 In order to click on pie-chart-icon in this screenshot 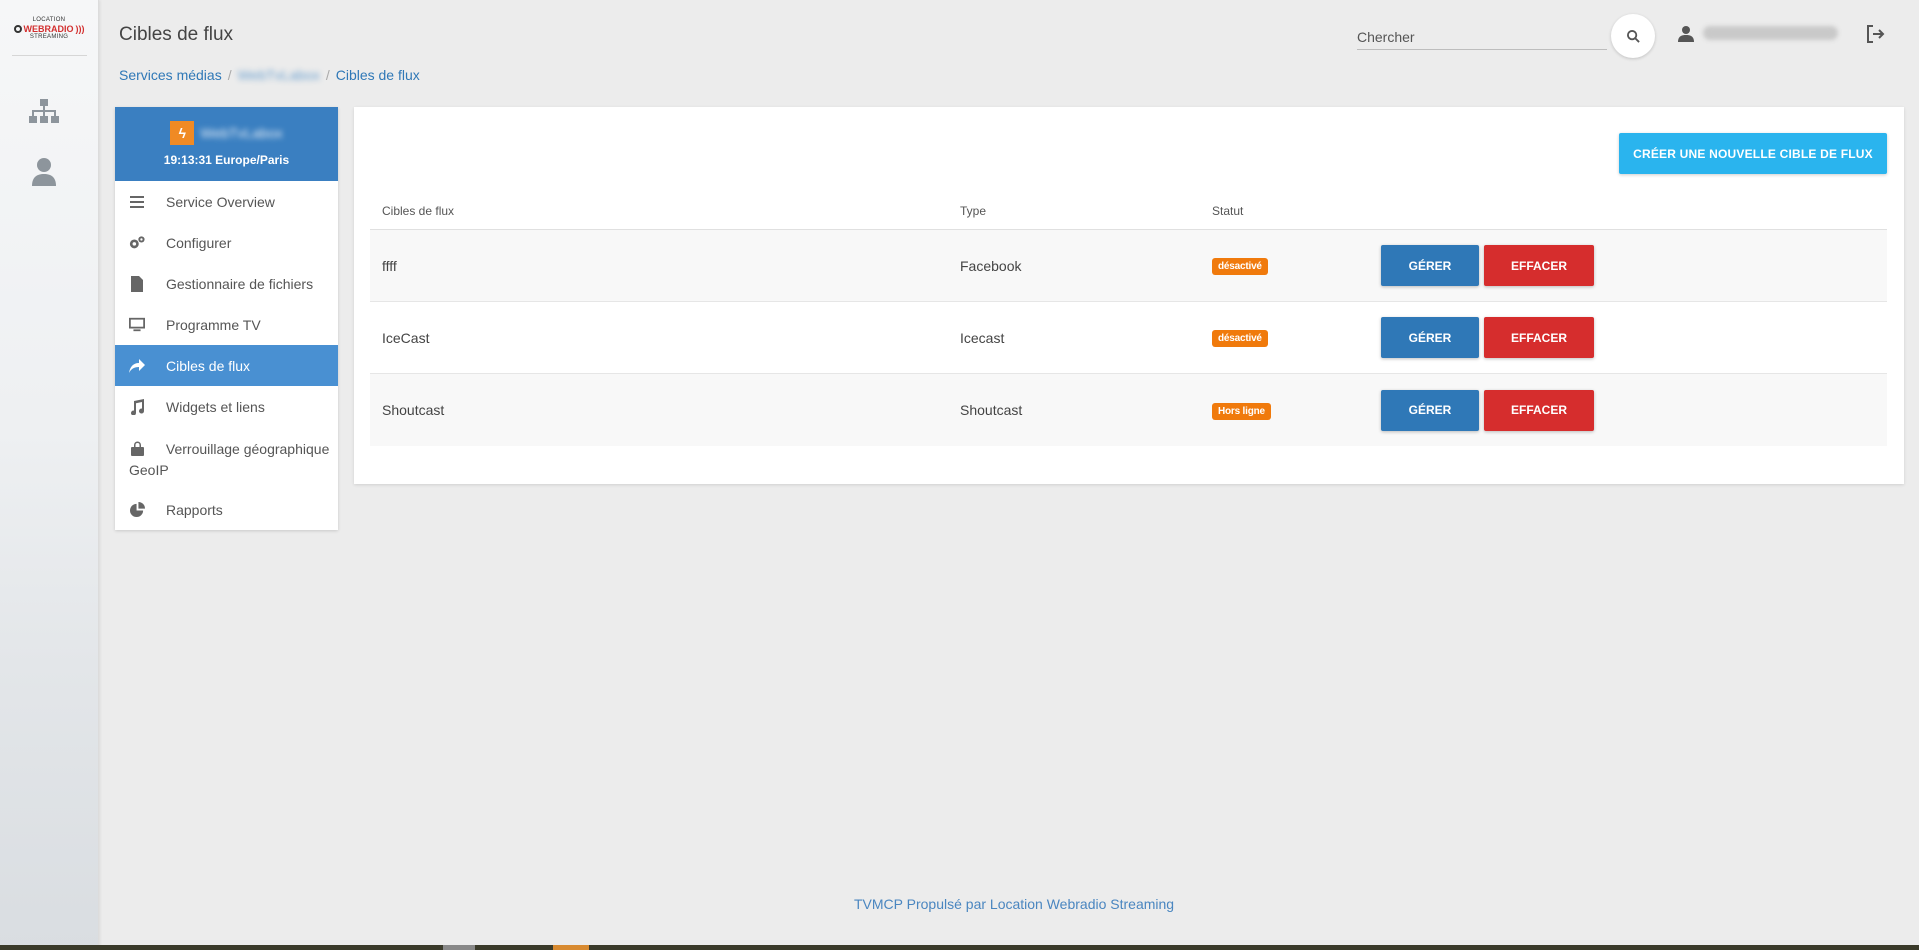, I will do `click(137, 510)`.